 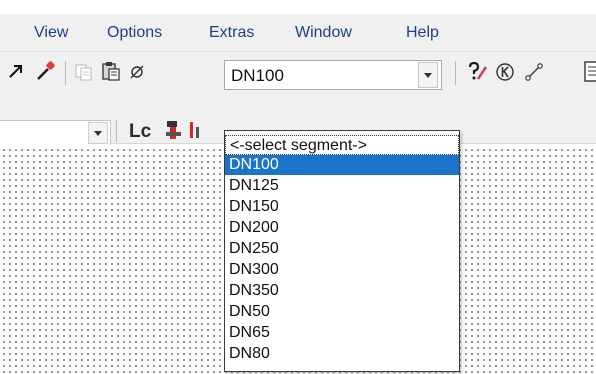 What do you see at coordinates (137, 72) in the screenshot?
I see `empty-set-icon` at bounding box center [137, 72].